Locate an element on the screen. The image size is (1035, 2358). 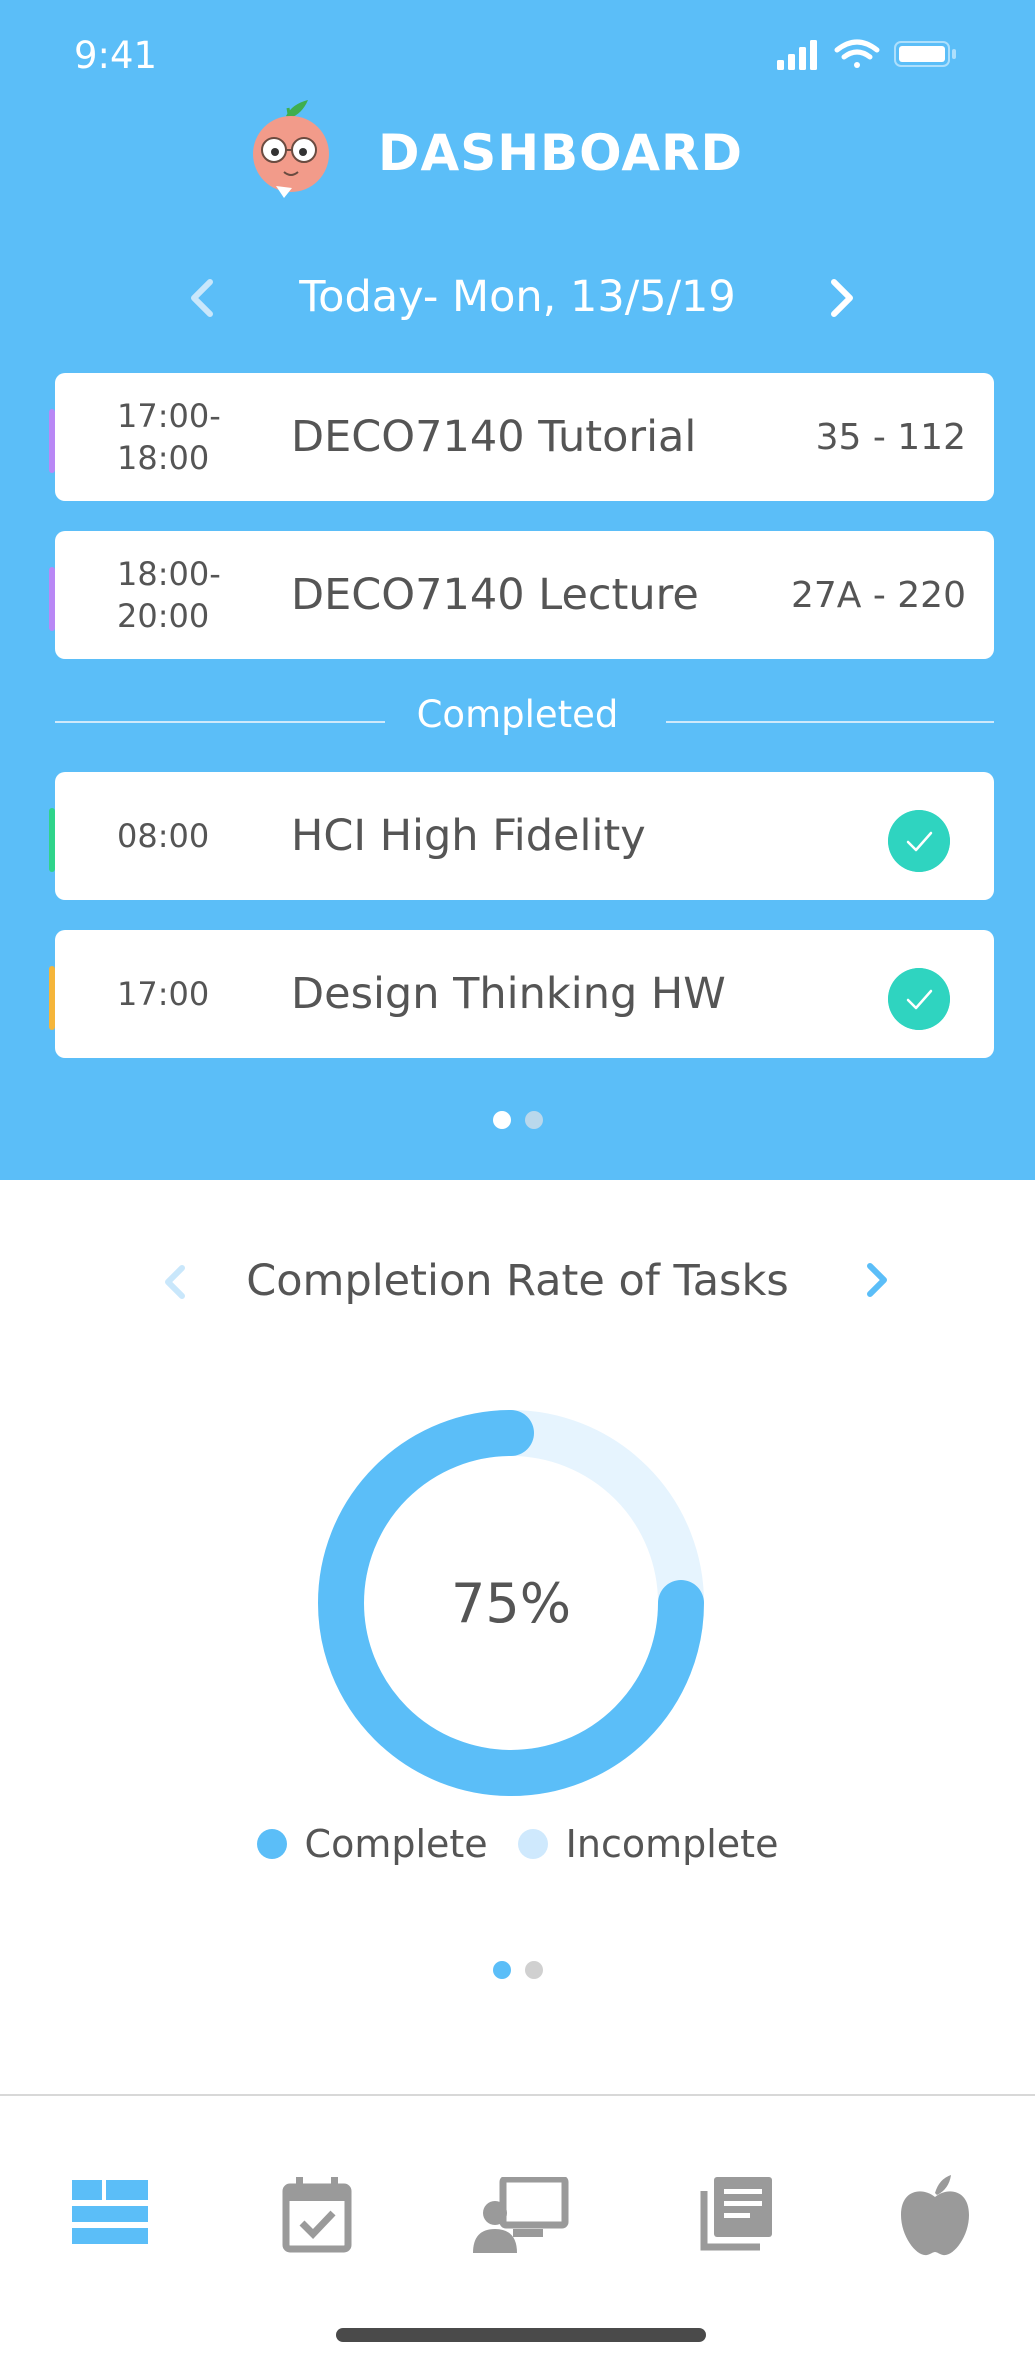
legend-item-complete: Complete is located at coordinates (372, 1844).